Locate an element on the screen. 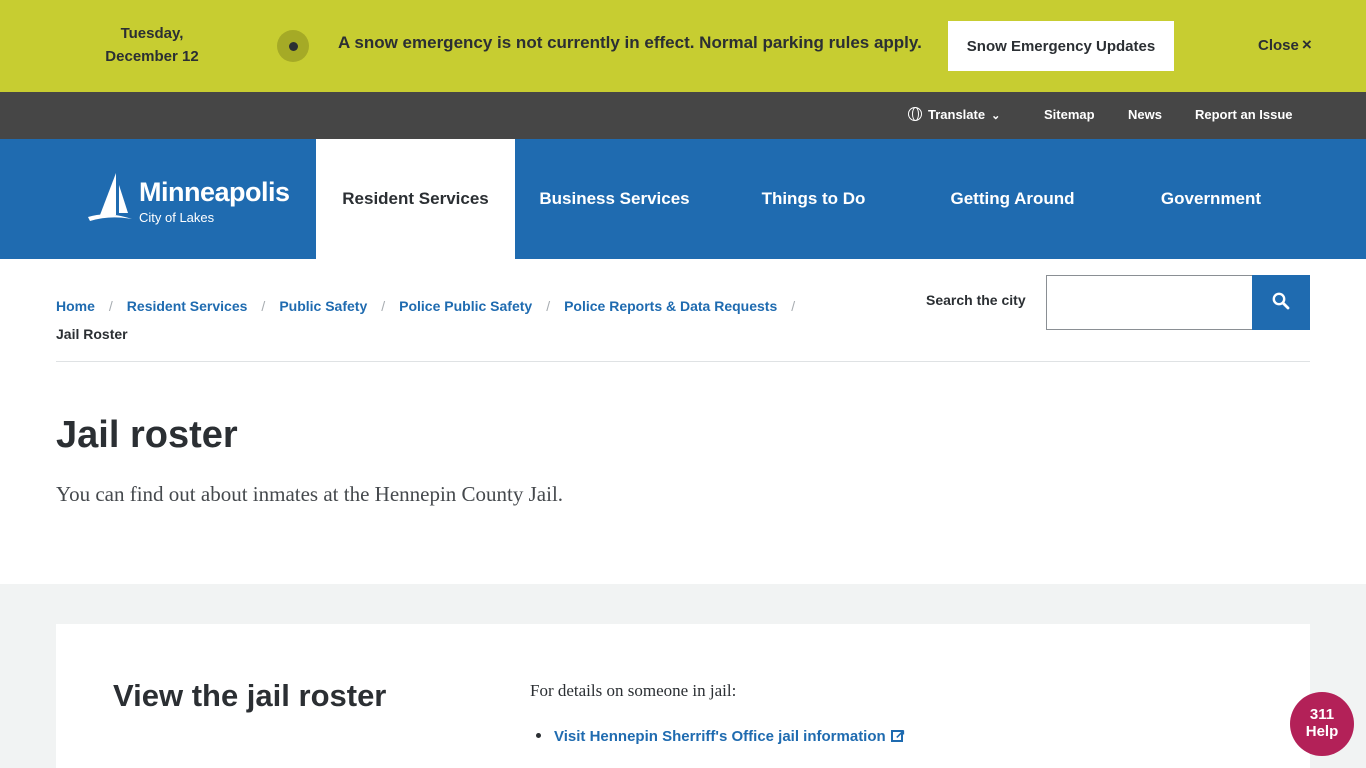 The image size is (1366, 768). translate-menu: Translate ⌄ is located at coordinates (954, 114).